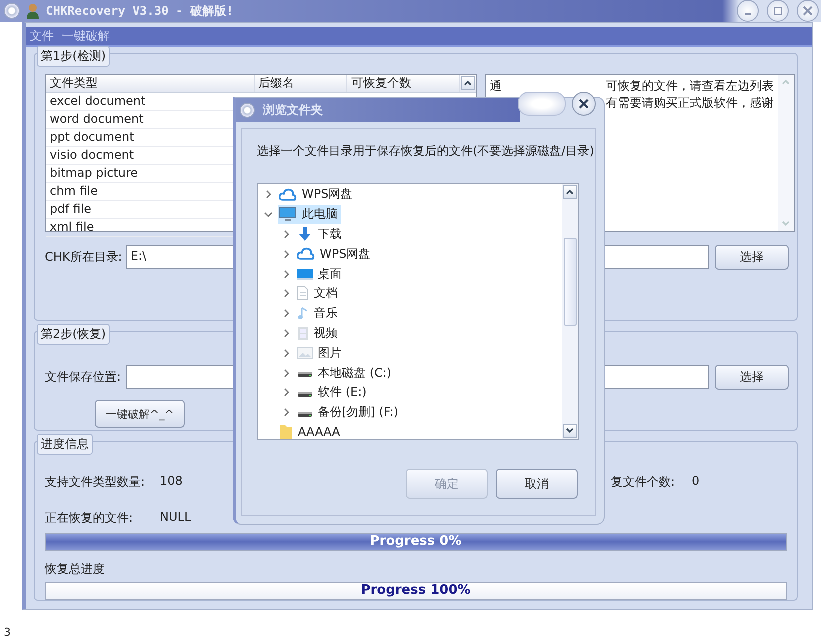  What do you see at coordinates (176, 518) in the screenshot?
I see `info-value: NULL` at bounding box center [176, 518].